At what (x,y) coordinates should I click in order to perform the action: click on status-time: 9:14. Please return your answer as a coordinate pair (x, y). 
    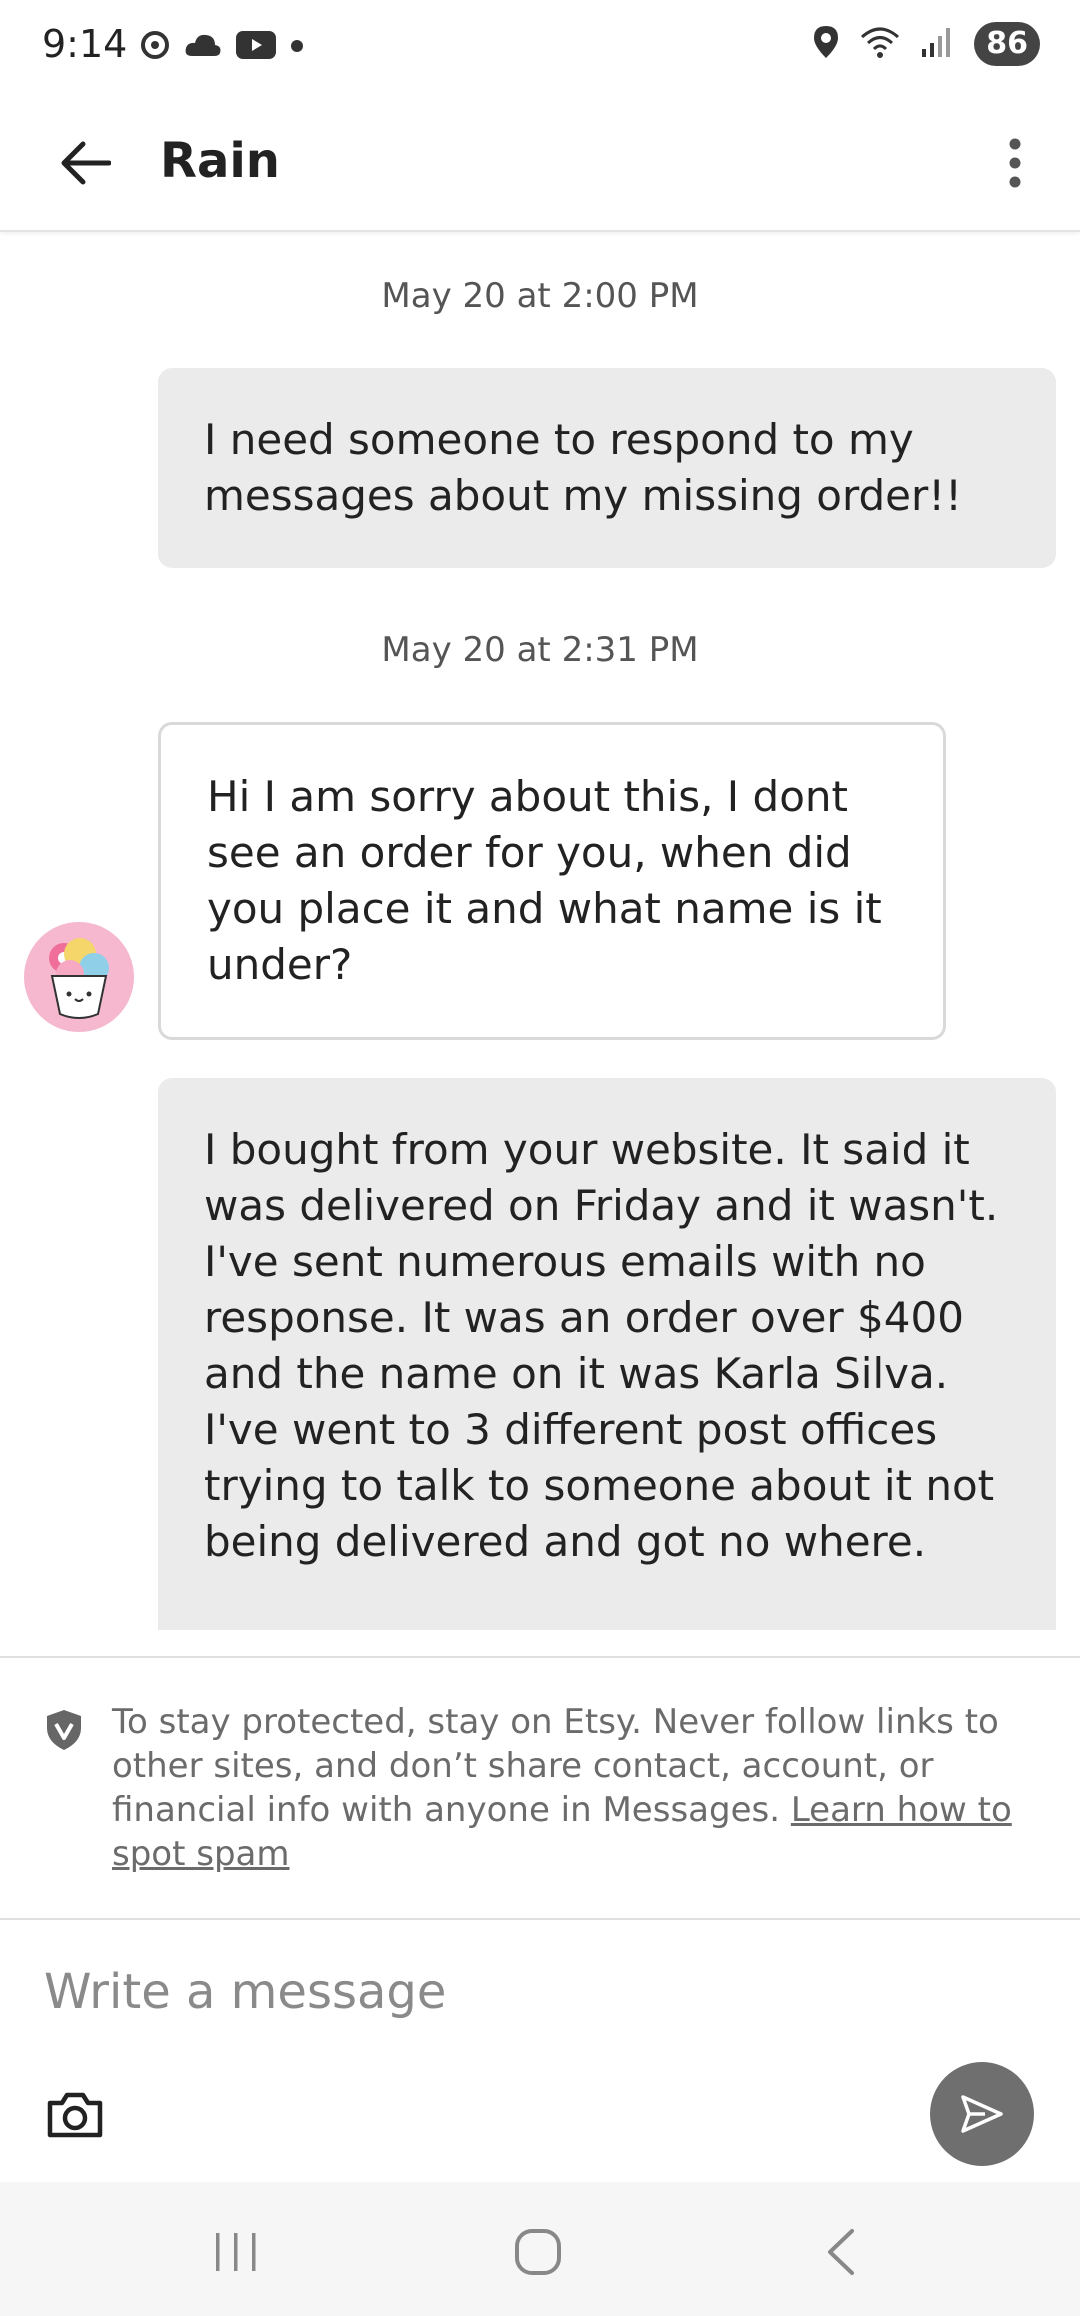
    Looking at the image, I should click on (85, 44).